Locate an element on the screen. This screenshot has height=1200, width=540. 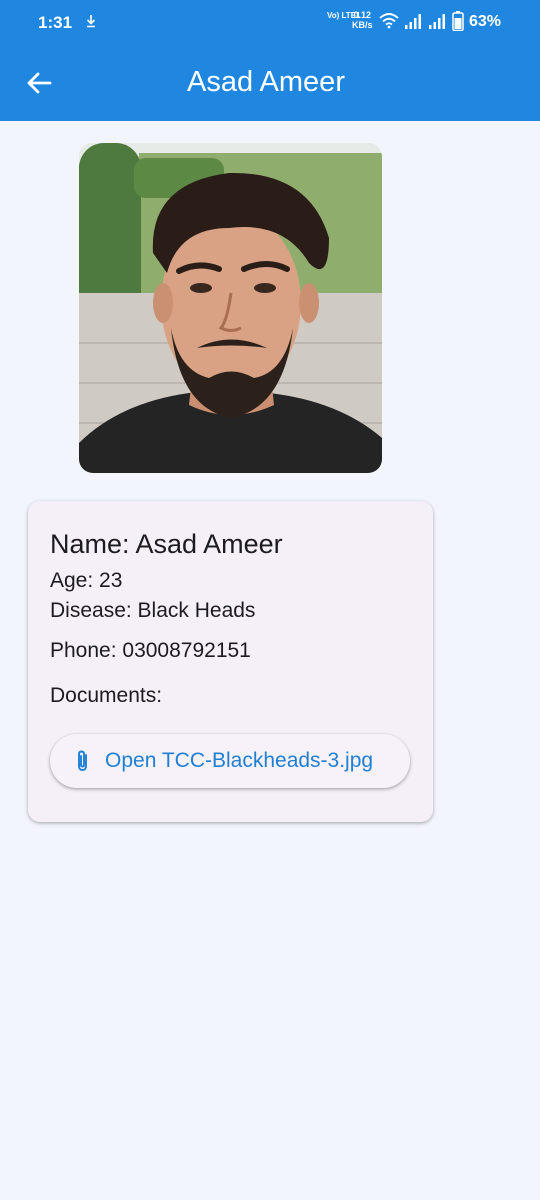
page-title: Asad Ameer is located at coordinates (266, 82).